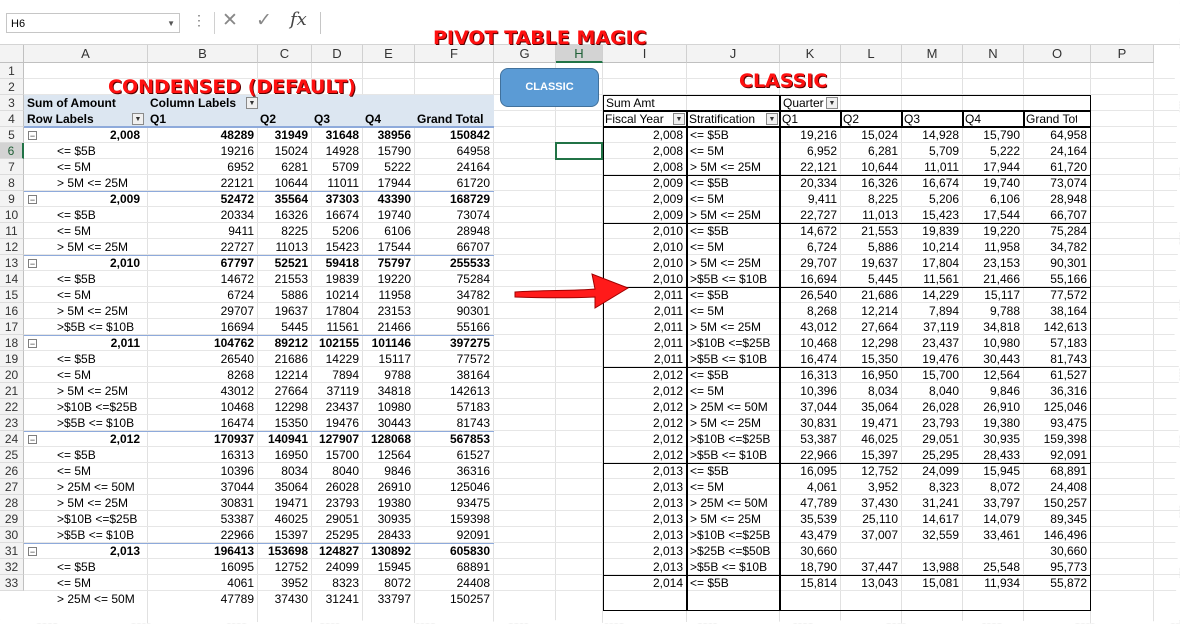 The image size is (1200, 640). Describe the element at coordinates (12, 391) in the screenshot. I see `row-header-21: 21` at that location.